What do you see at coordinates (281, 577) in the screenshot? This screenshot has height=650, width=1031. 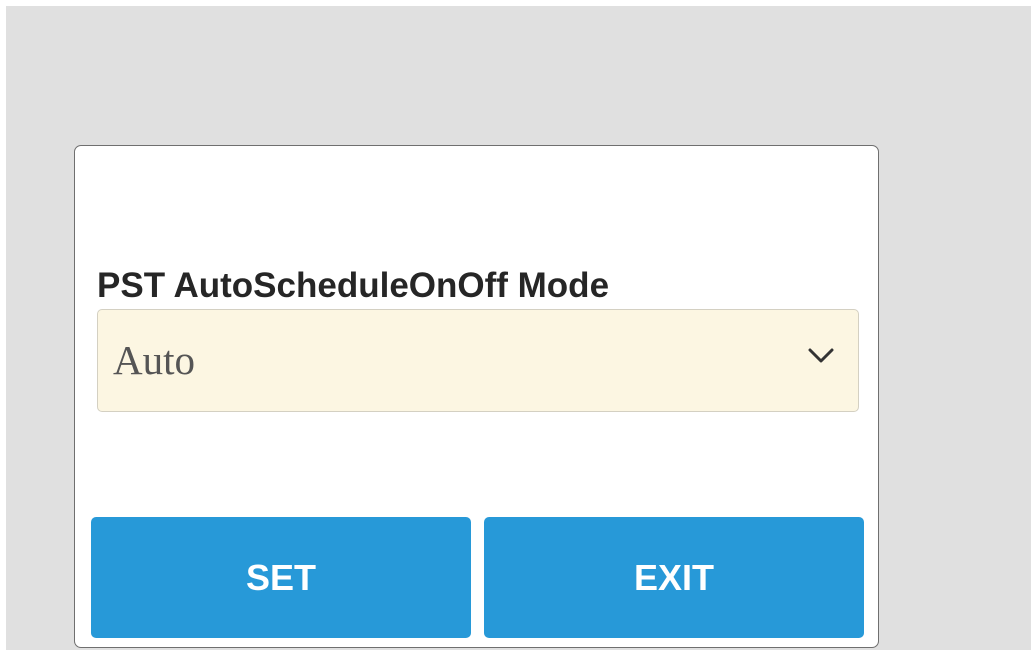 I see `set-button: SET` at bounding box center [281, 577].